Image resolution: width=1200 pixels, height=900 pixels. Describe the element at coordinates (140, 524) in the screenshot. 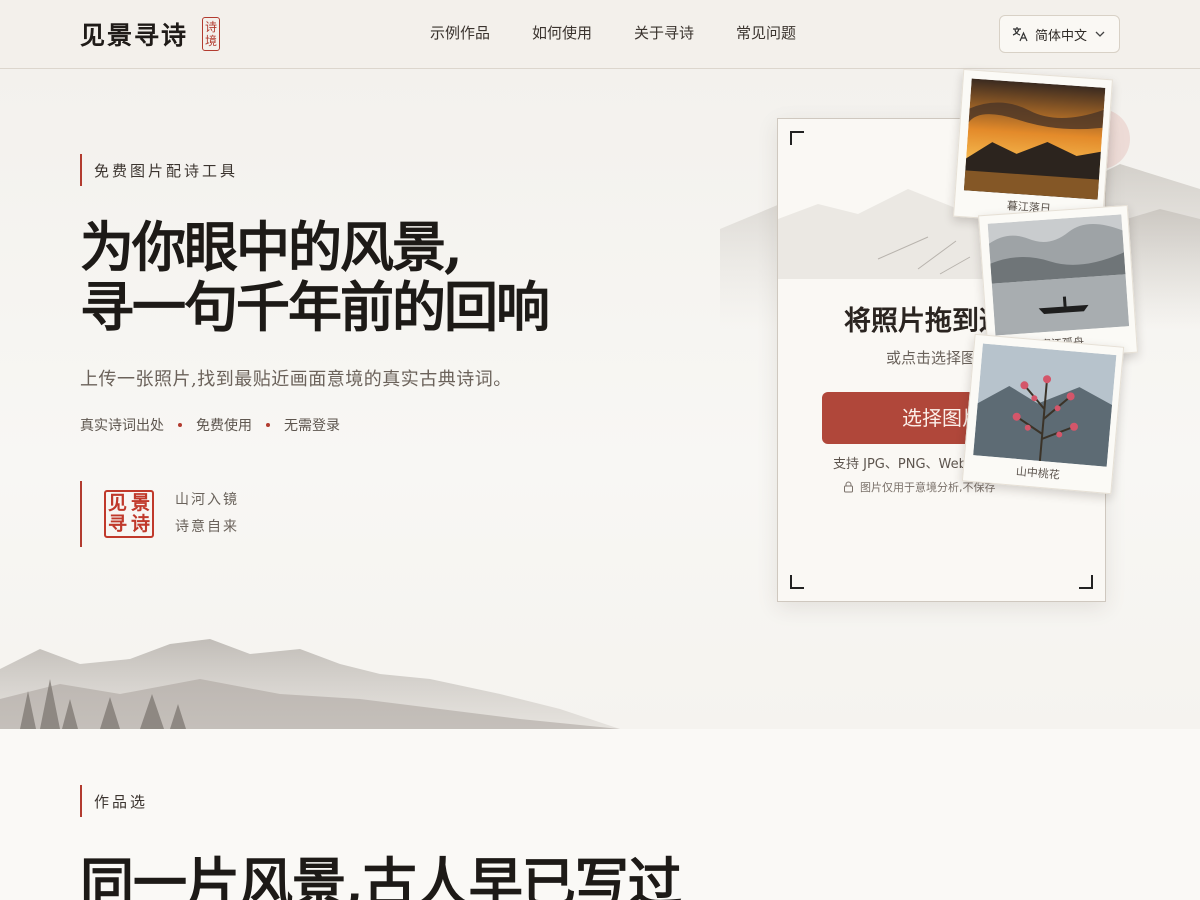

I see `seal-char: 诗` at that location.